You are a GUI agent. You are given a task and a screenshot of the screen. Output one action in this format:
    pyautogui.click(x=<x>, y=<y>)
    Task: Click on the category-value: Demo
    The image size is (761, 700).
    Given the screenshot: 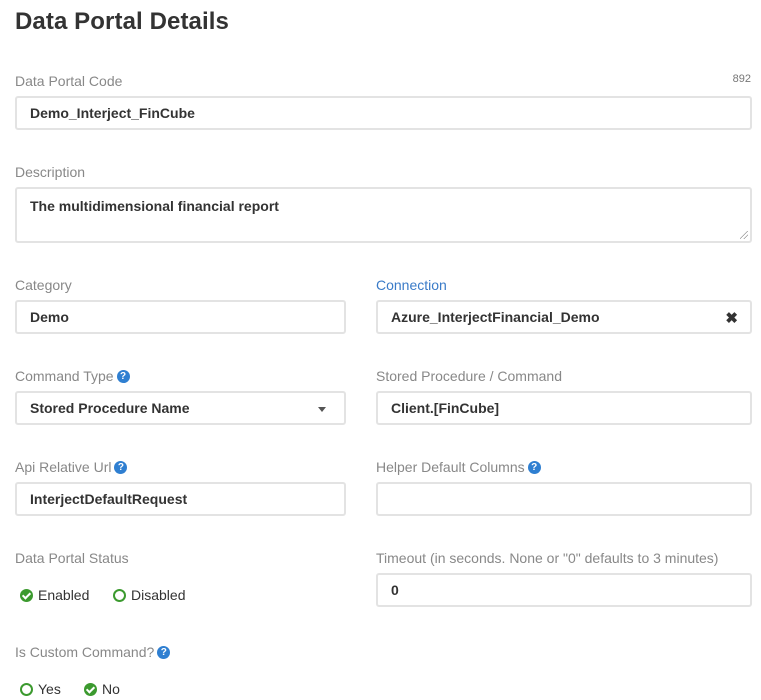 What is the action you would take?
    pyautogui.click(x=49, y=317)
    